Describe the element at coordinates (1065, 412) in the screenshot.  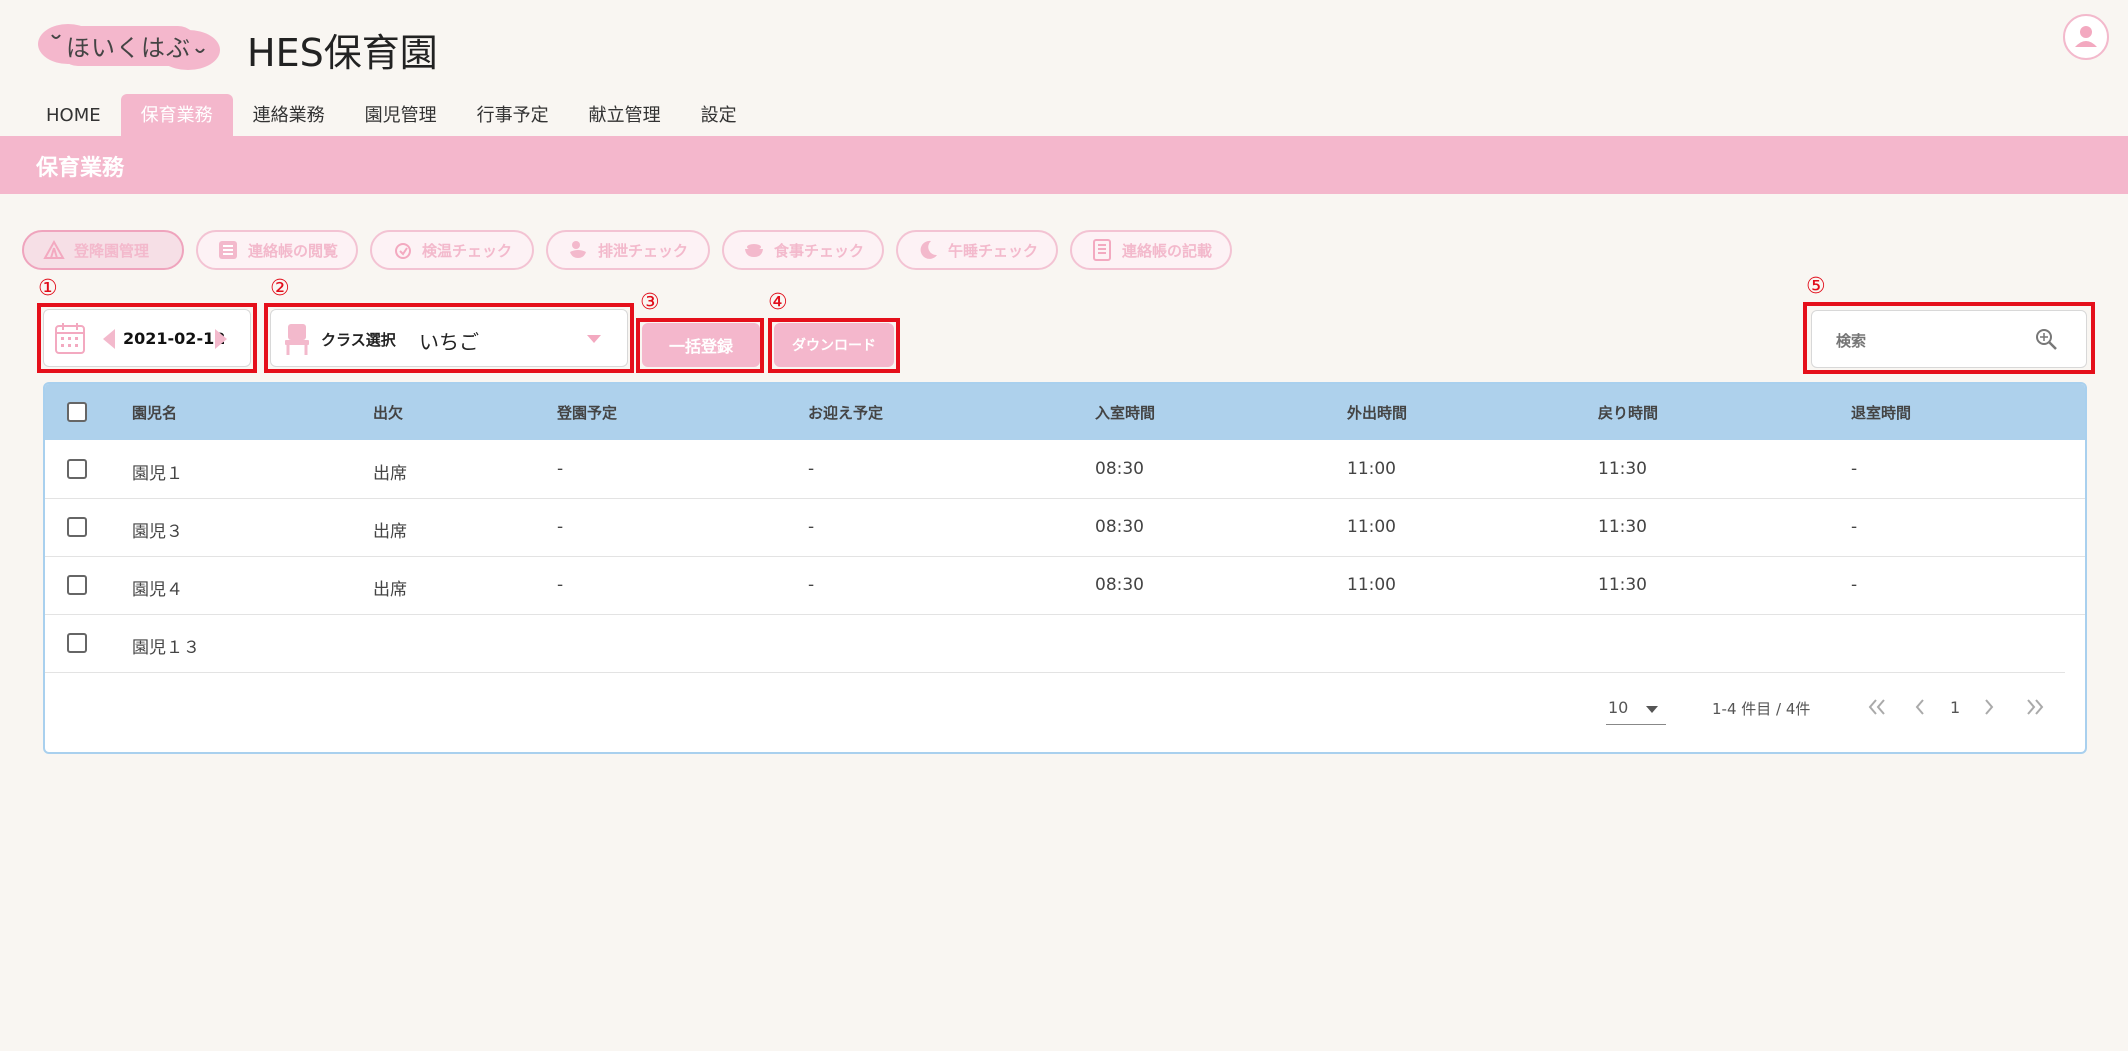
I see `table-header: 園児名 出欠 登園予定 お迎え予定 入室時間 外出時間 戻り時間 退室時間` at that location.